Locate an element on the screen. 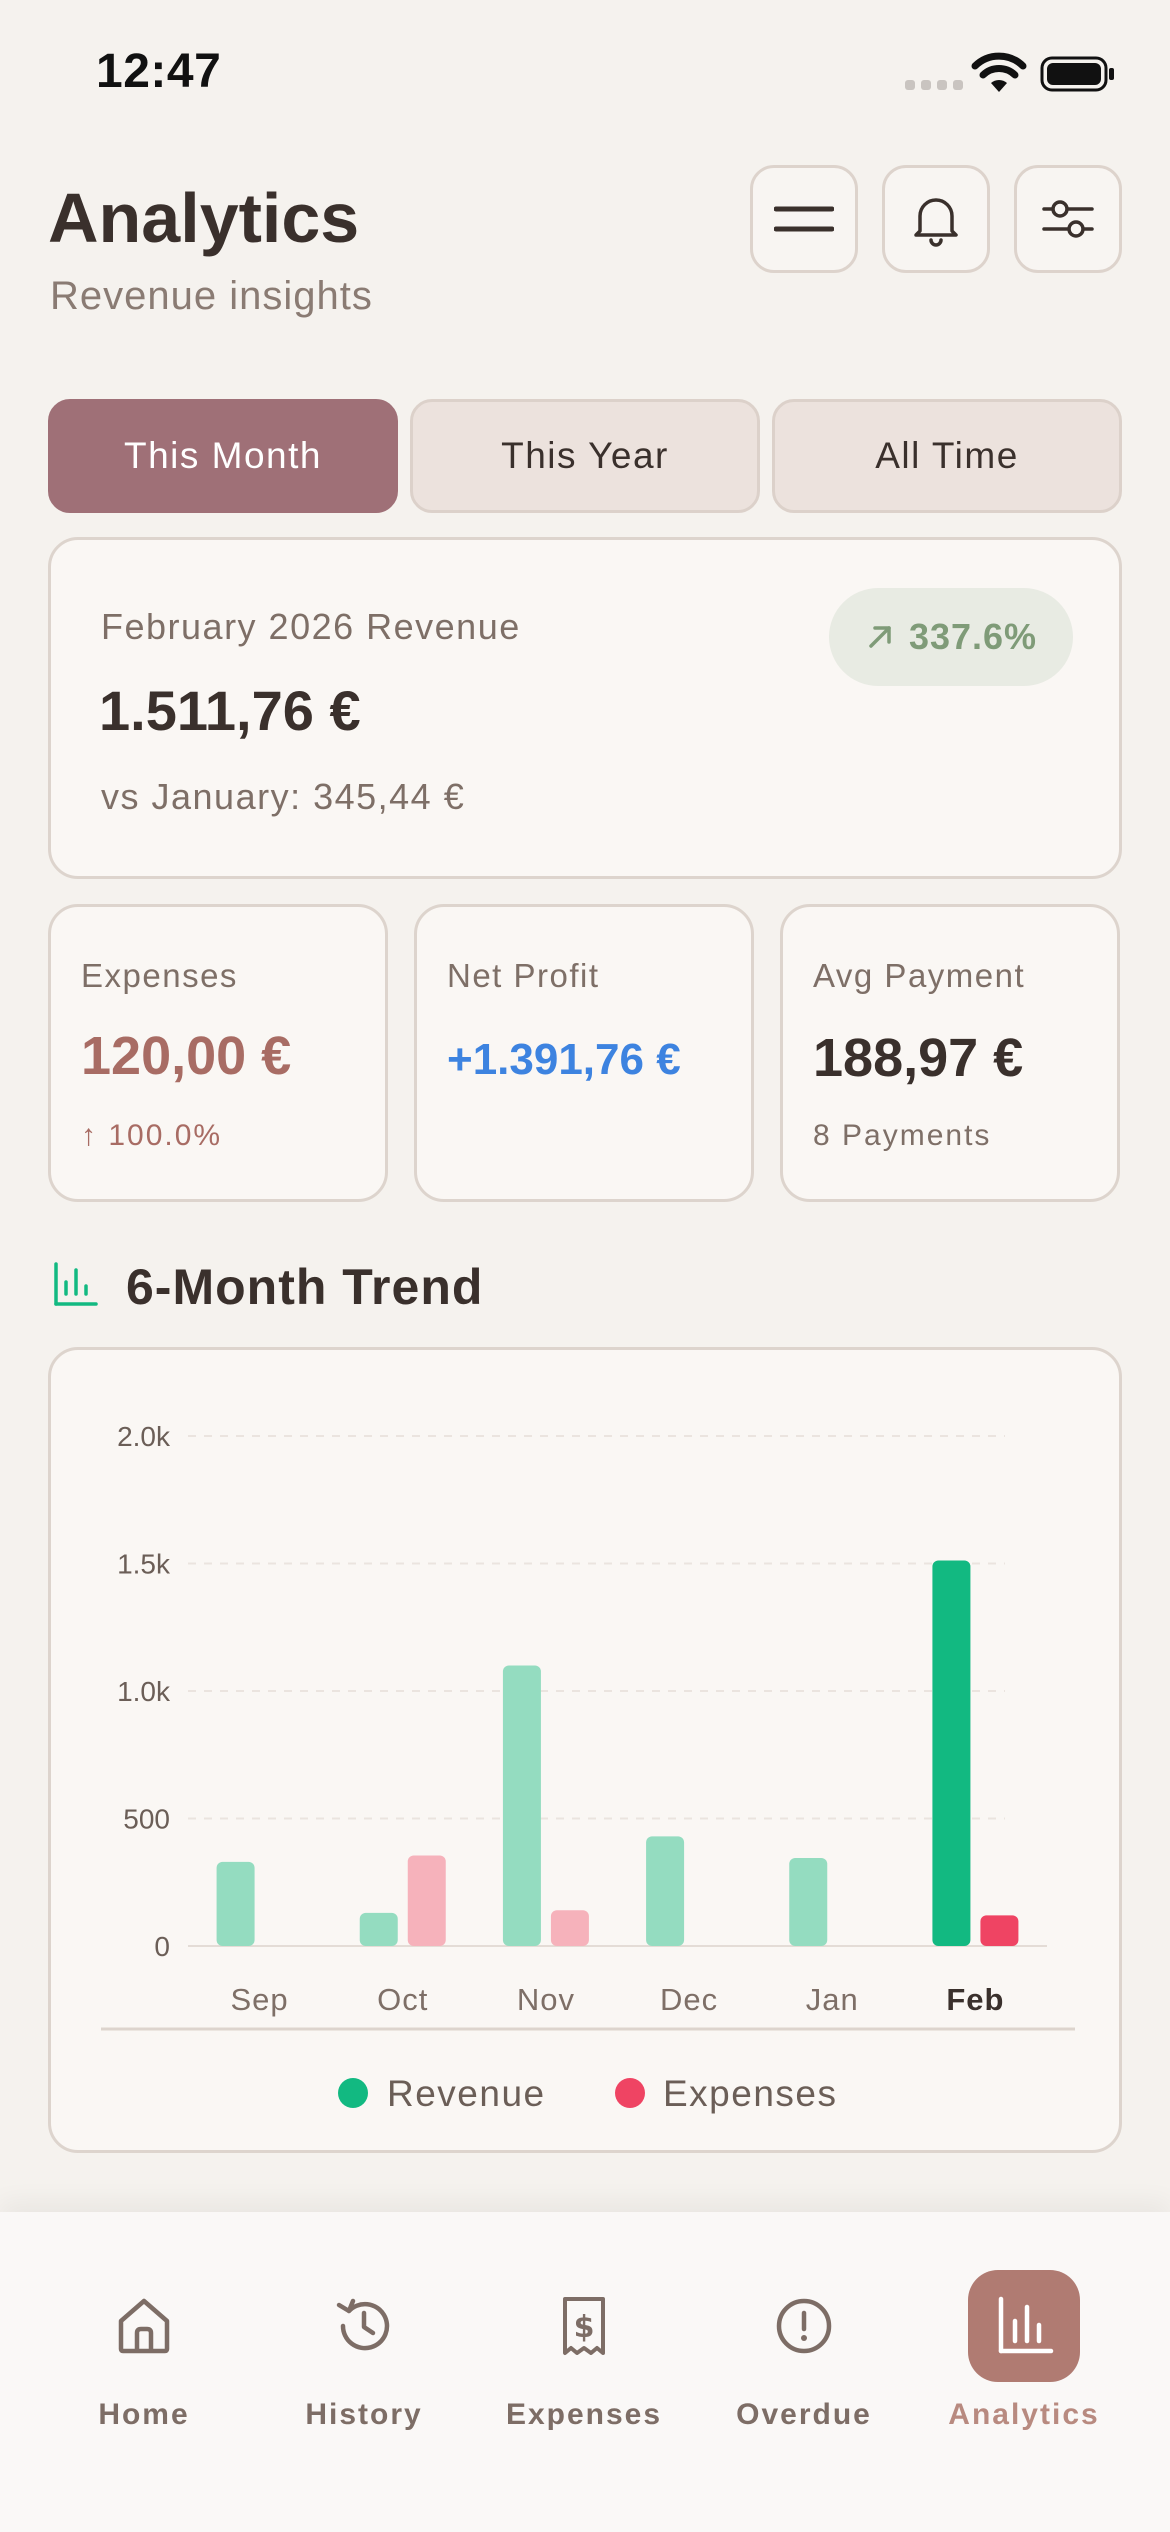 This screenshot has width=1170, height=2532. revenue-change-value: 337.6% is located at coordinates (973, 636).